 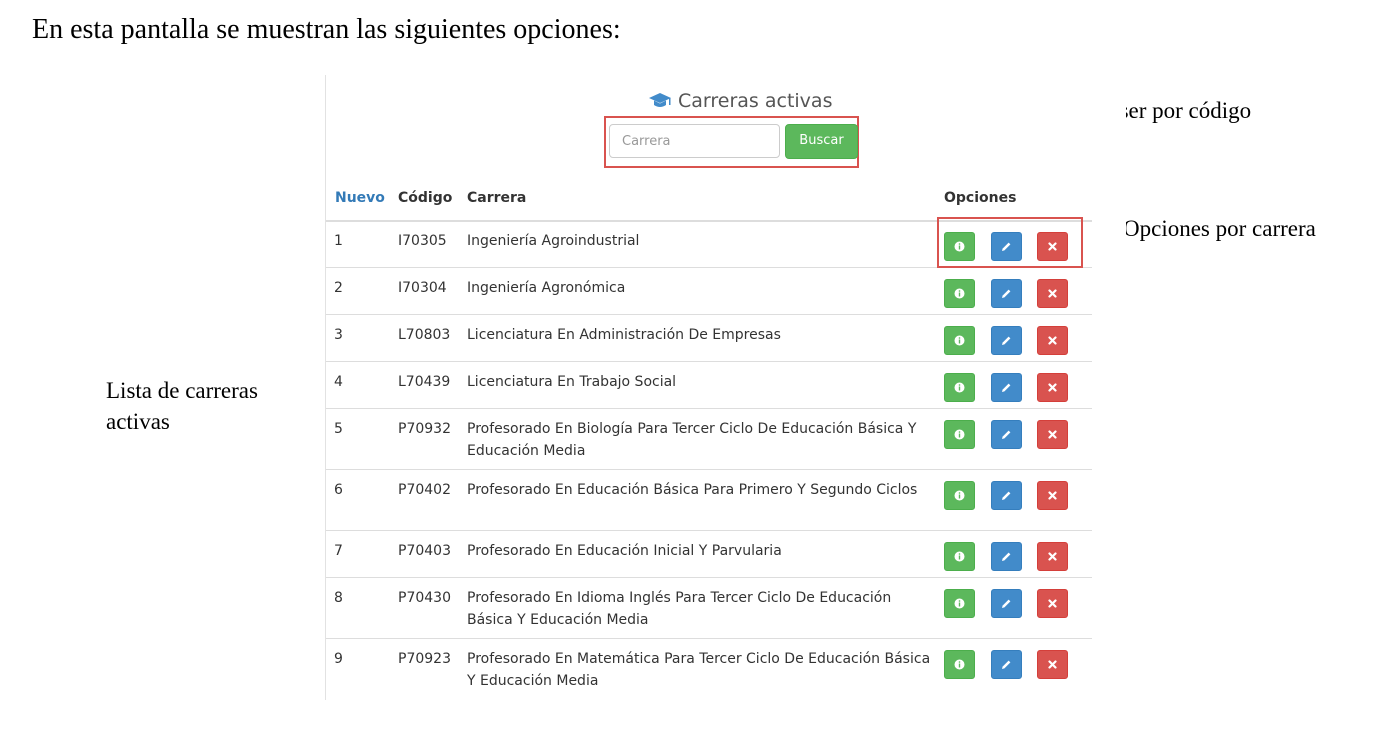 What do you see at coordinates (424, 335) in the screenshot?
I see `row-code: L70803` at bounding box center [424, 335].